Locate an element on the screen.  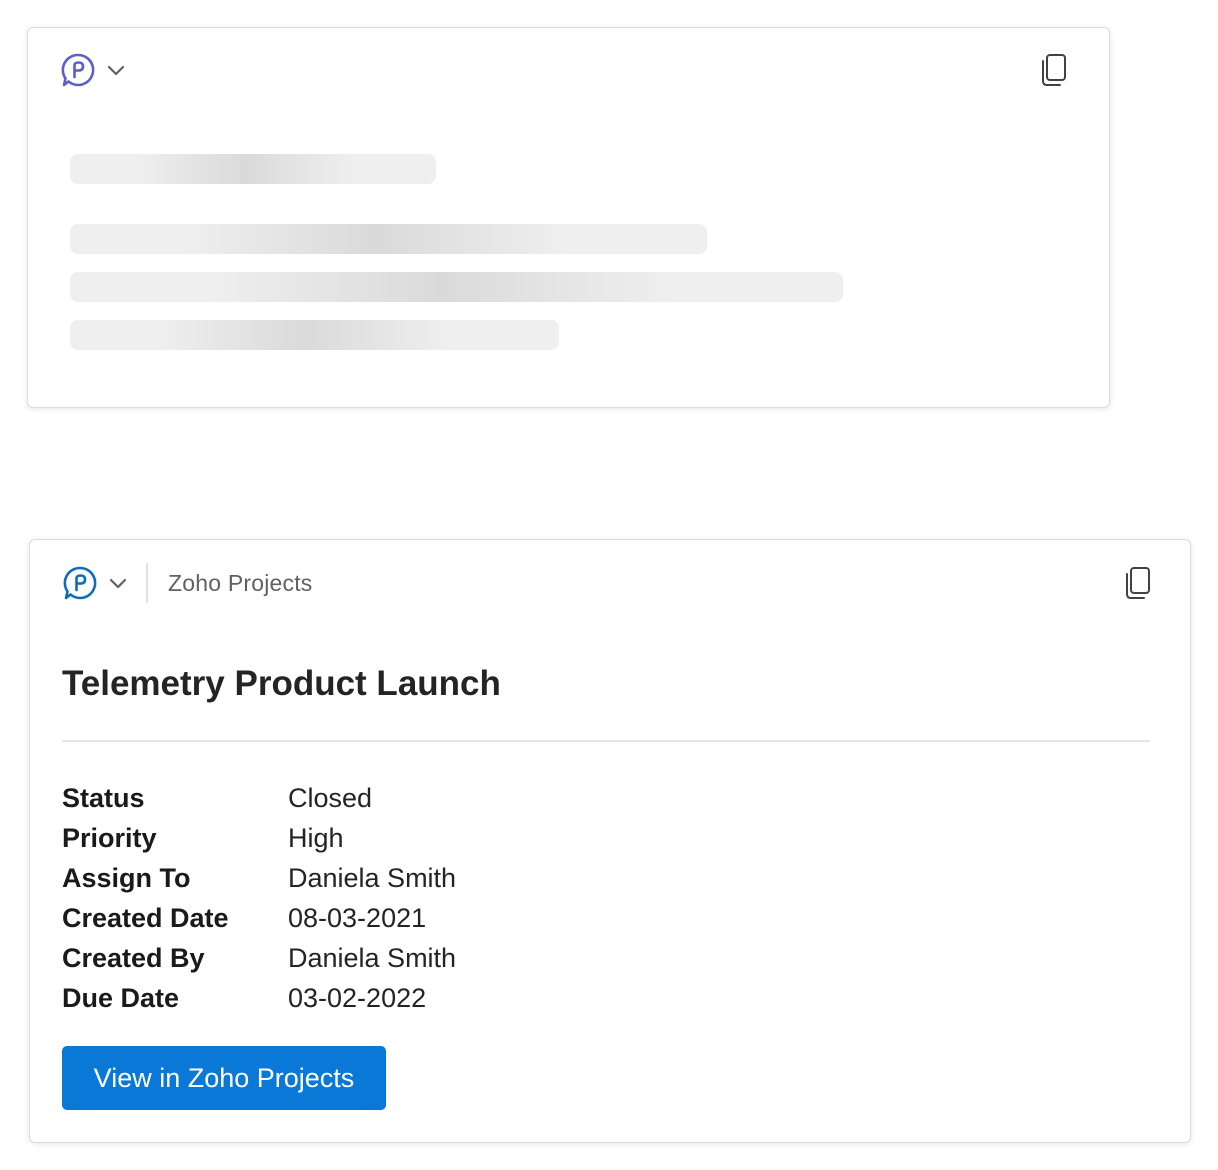
fact-label: Priority is located at coordinates (109, 837).